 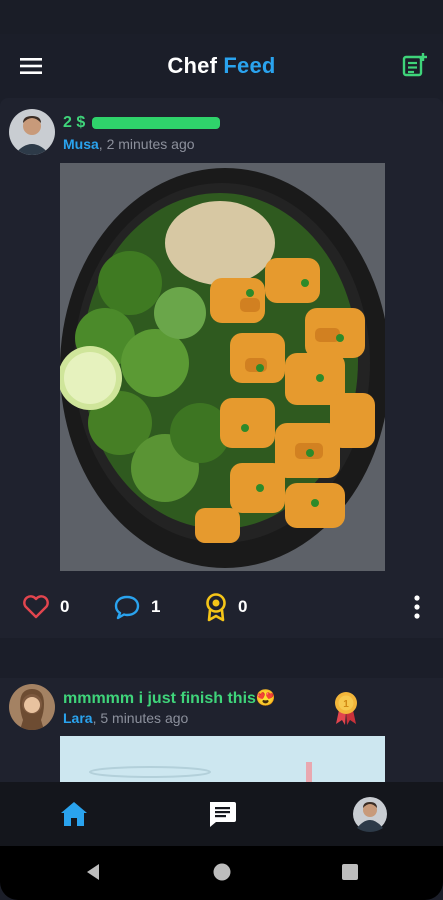 What do you see at coordinates (221, 17) in the screenshot?
I see `status-bar` at bounding box center [221, 17].